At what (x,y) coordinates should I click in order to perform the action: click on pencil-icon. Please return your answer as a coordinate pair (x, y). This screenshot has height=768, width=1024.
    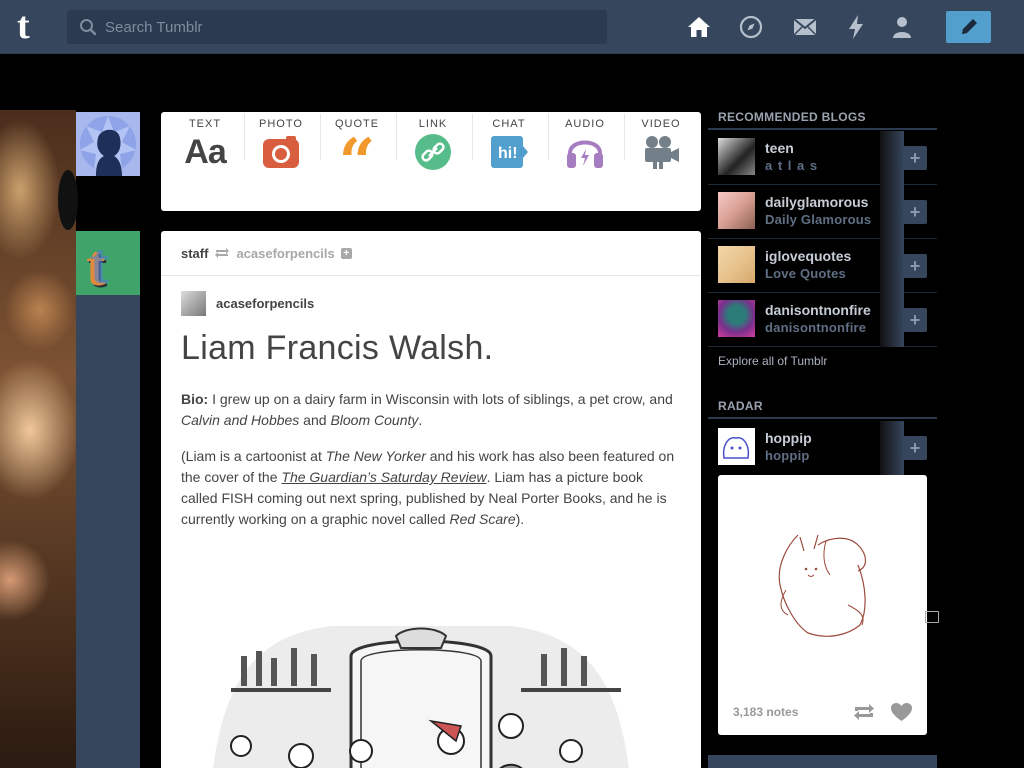
    Looking at the image, I should click on (969, 26).